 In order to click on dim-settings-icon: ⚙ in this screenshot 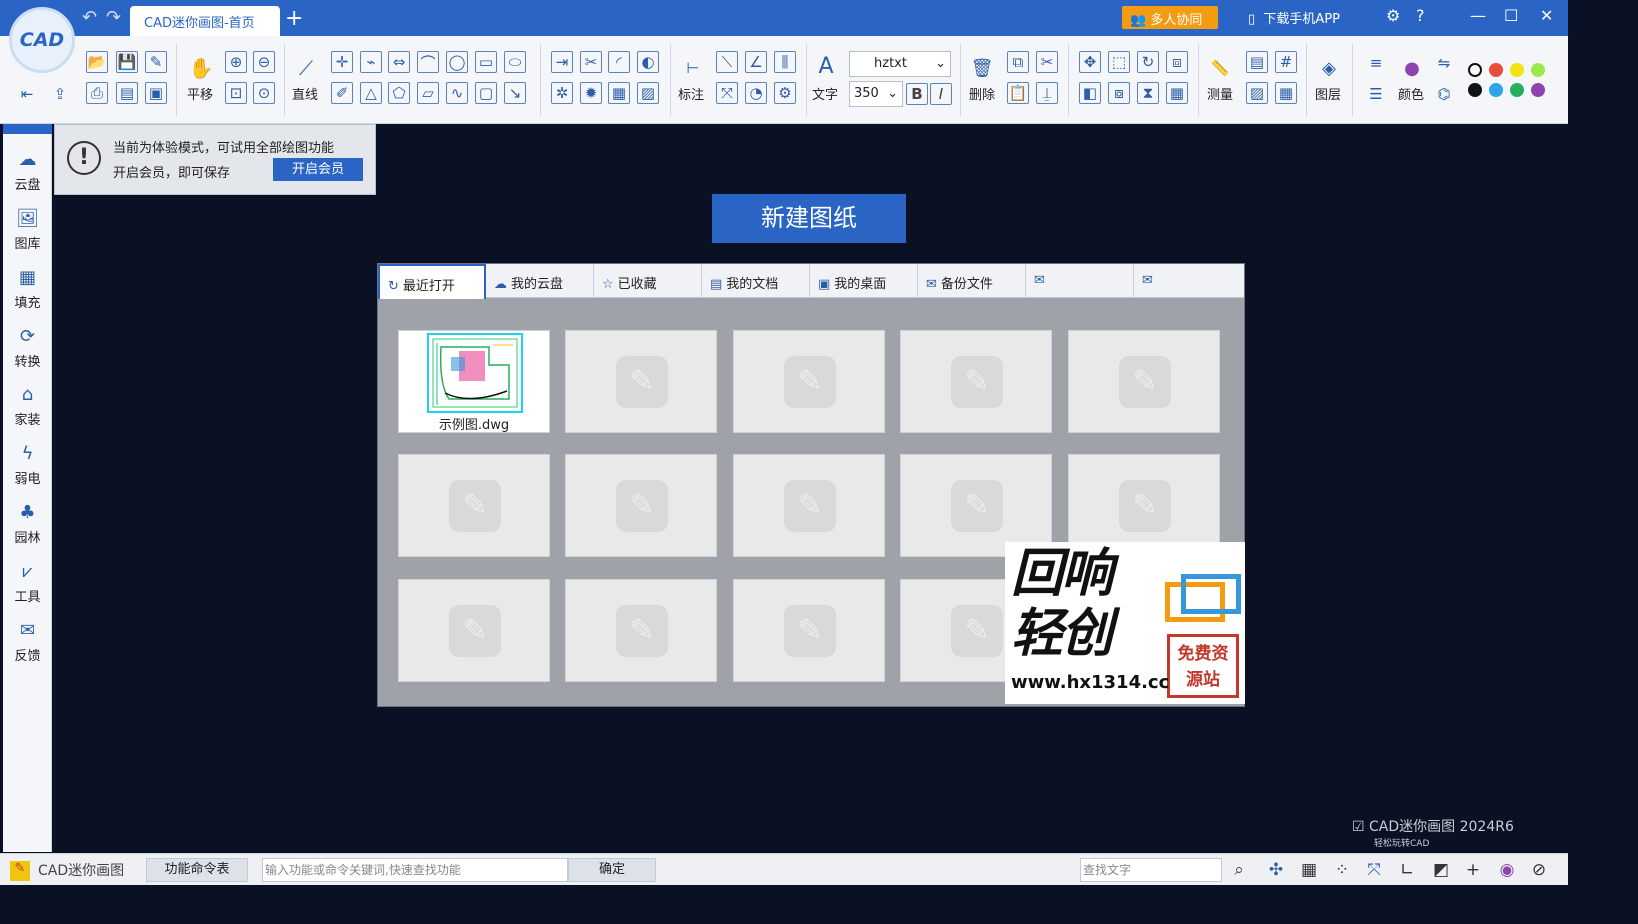, I will do `click(785, 93)`.